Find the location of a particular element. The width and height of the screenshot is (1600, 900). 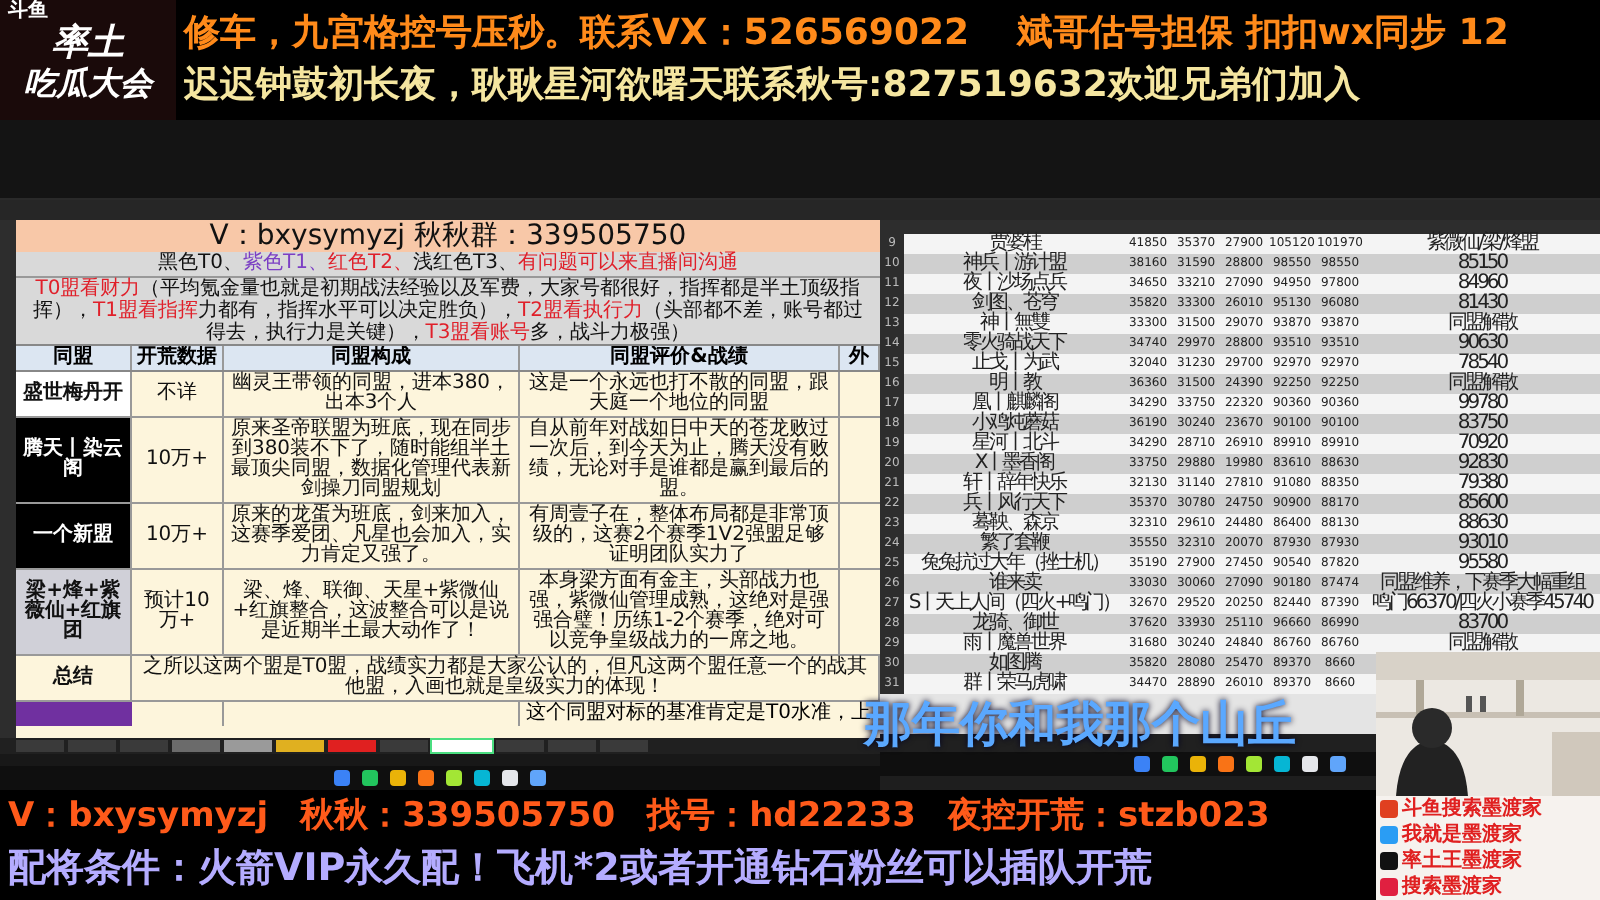

table-cell-text: 85150 is located at coordinates (1482, 264).